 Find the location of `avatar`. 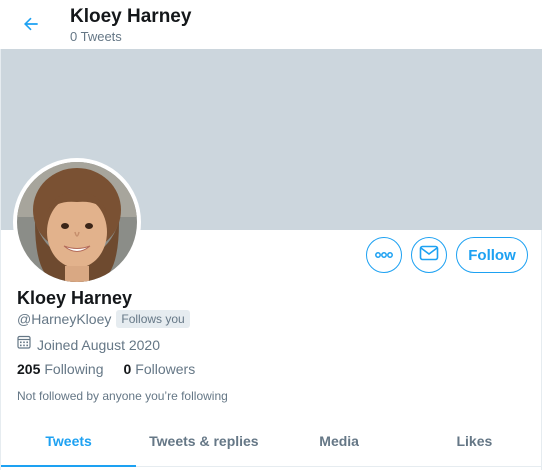

avatar is located at coordinates (77, 222).